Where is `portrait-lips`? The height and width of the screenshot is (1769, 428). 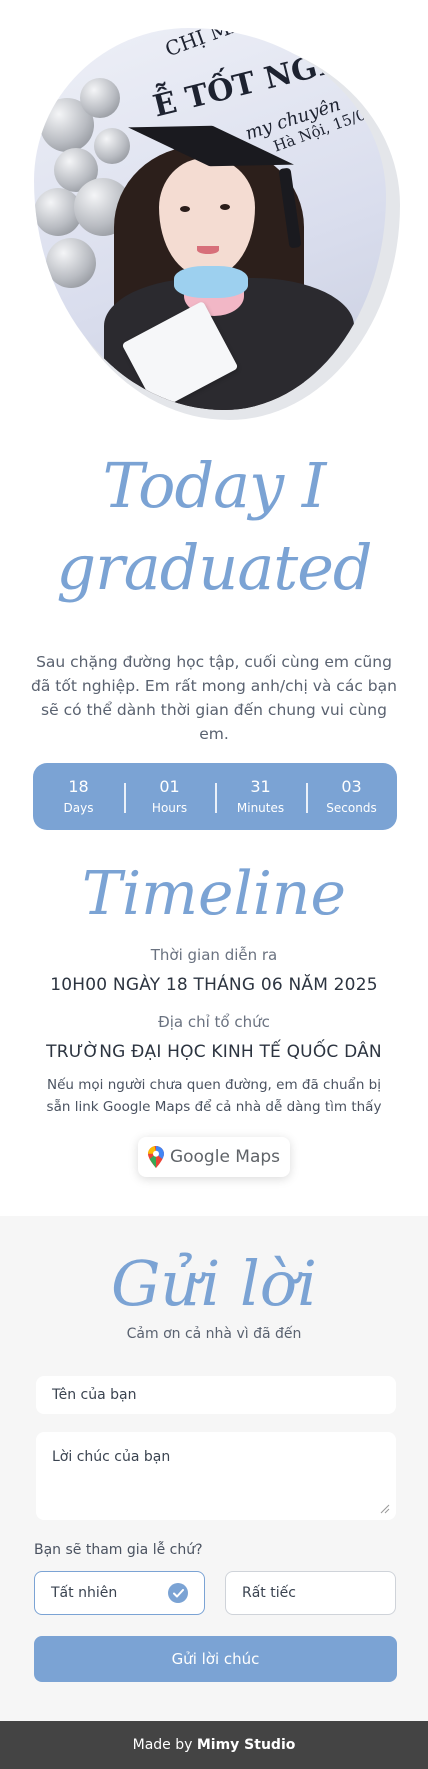 portrait-lips is located at coordinates (208, 250).